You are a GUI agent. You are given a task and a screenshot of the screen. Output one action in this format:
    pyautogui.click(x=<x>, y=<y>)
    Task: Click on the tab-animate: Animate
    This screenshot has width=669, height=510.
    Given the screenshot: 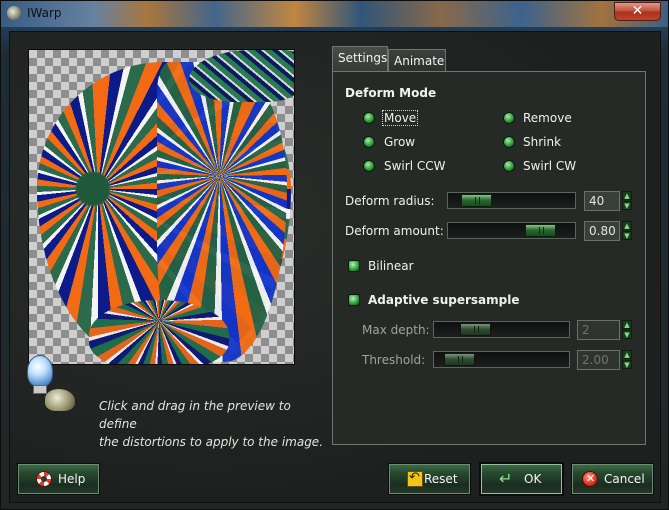 What is the action you would take?
    pyautogui.click(x=417, y=60)
    